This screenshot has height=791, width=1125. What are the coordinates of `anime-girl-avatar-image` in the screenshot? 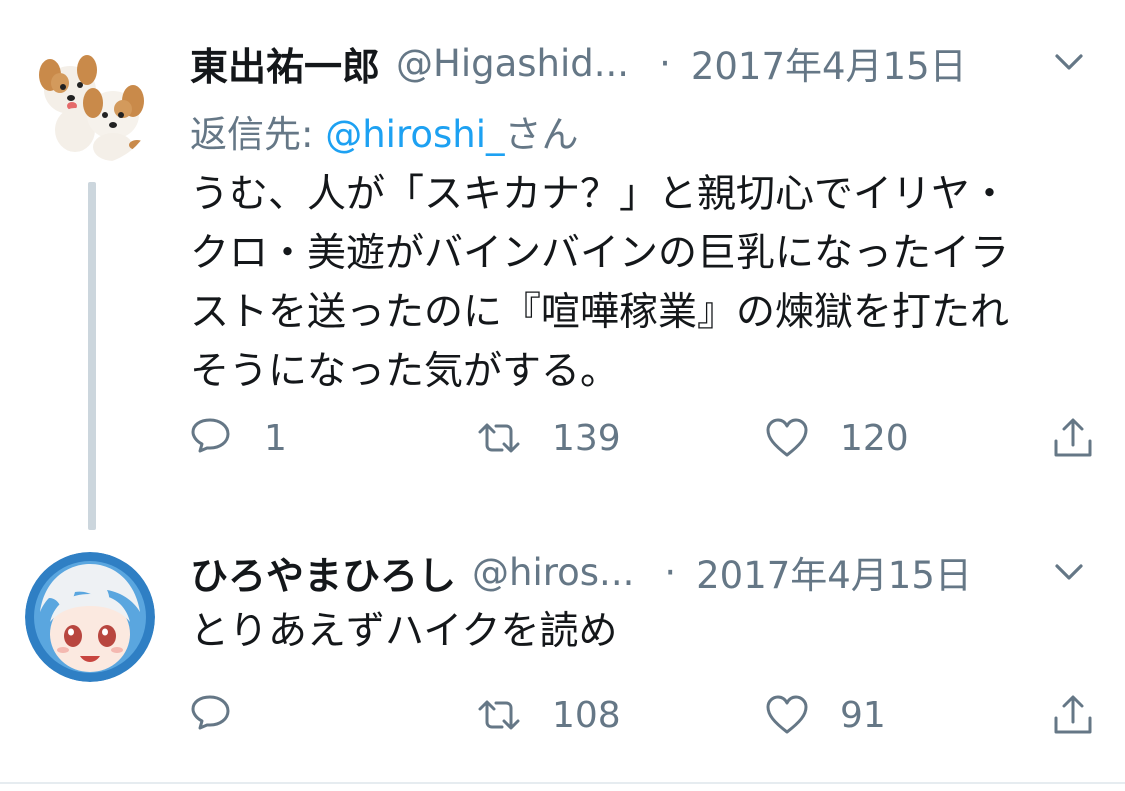 It's located at (90, 617).